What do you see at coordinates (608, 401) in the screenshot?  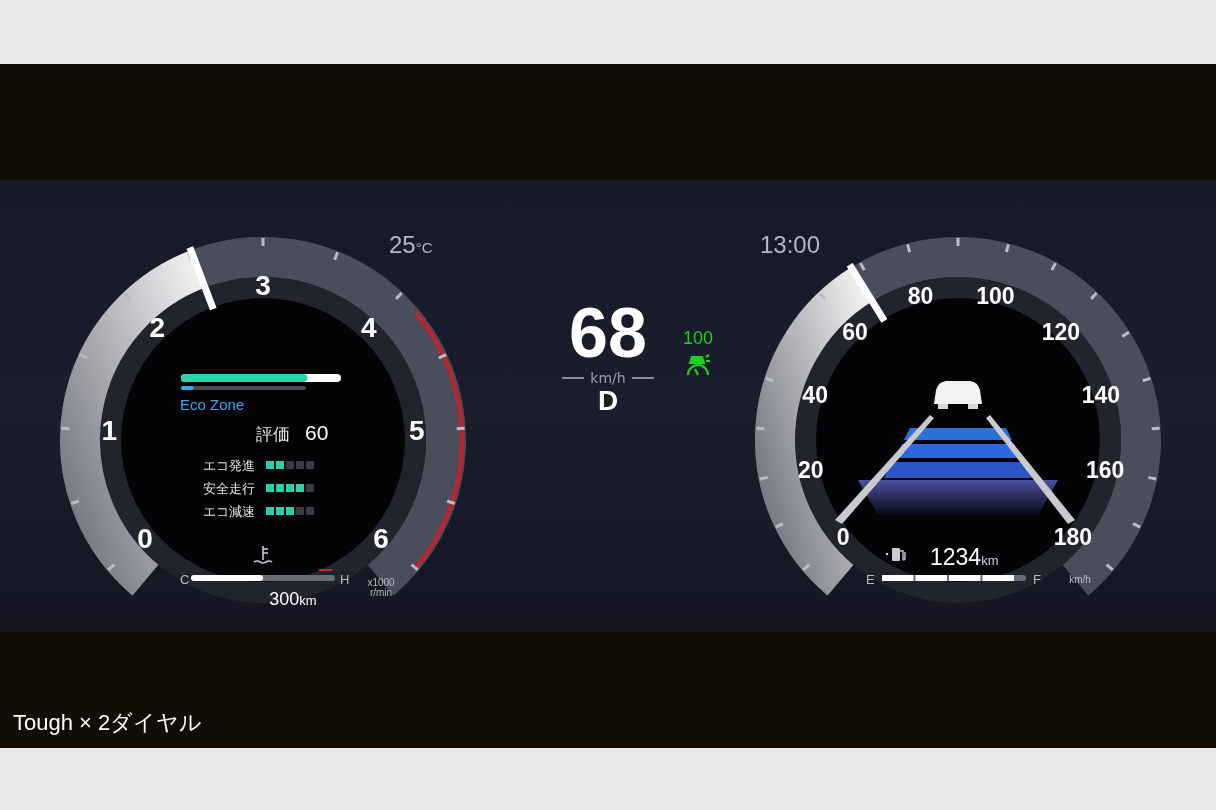 I see `gear-indicator: D` at bounding box center [608, 401].